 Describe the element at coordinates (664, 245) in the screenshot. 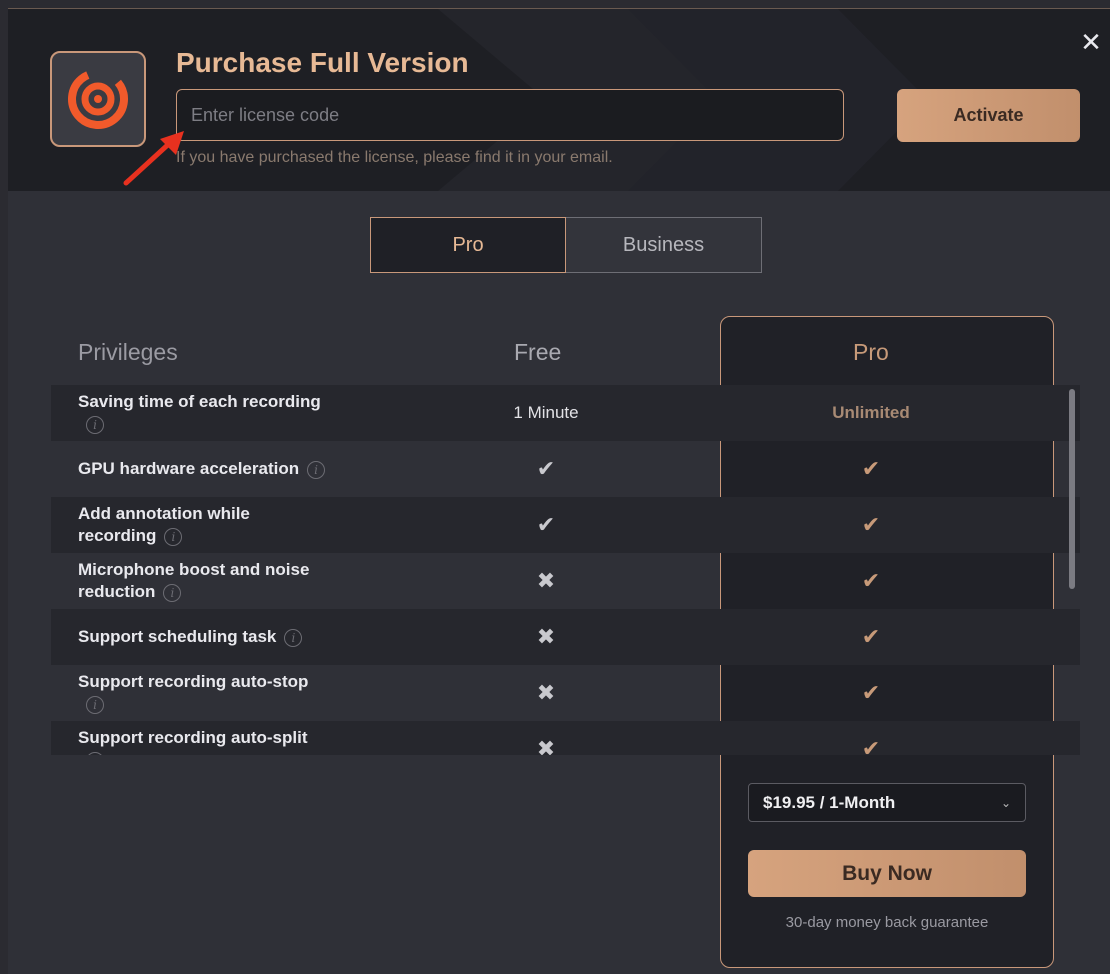

I see `tab-business: Business` at that location.